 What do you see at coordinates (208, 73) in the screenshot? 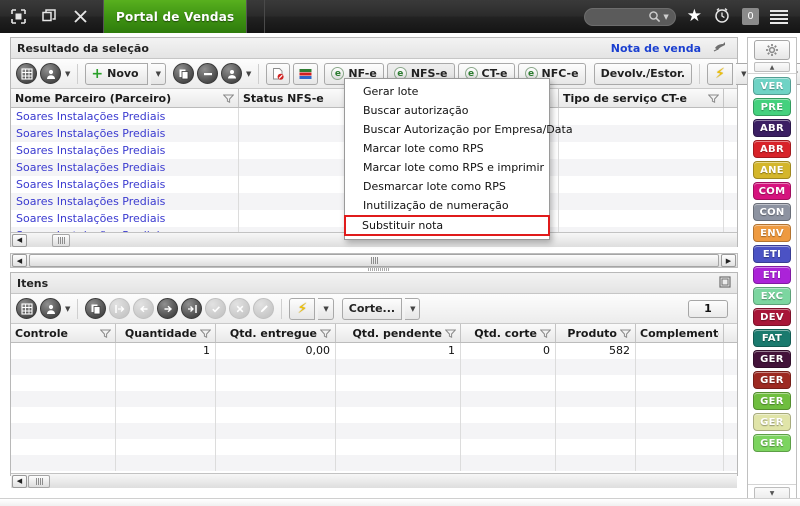
I see `remove-icon` at bounding box center [208, 73].